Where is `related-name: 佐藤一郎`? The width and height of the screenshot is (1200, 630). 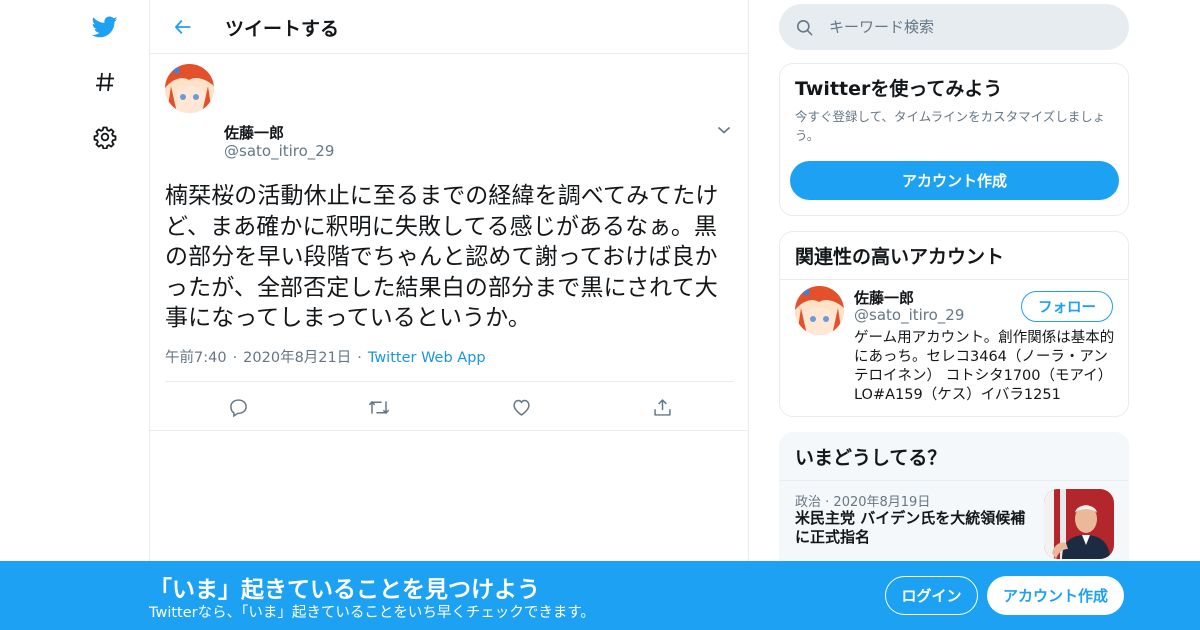 related-name: 佐藤一郎 is located at coordinates (884, 297).